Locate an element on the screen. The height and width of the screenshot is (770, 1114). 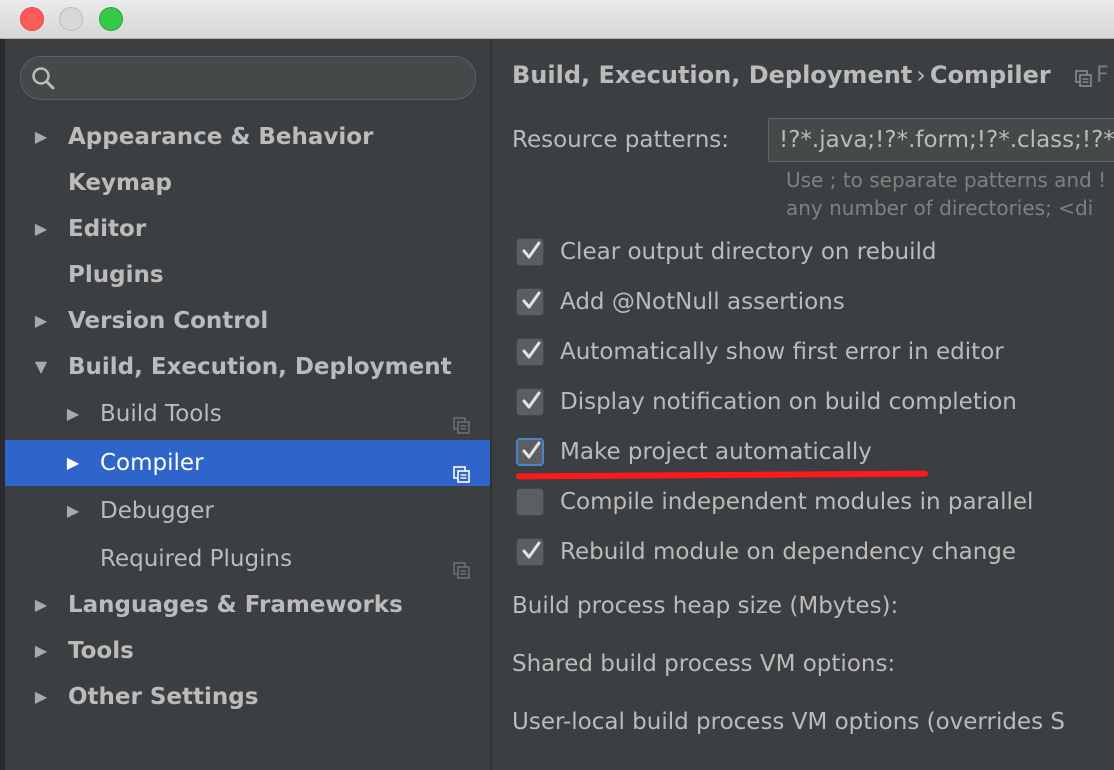
breadcrumb: Build, Execution, Deployment › Compiler is located at coordinates (781, 75).